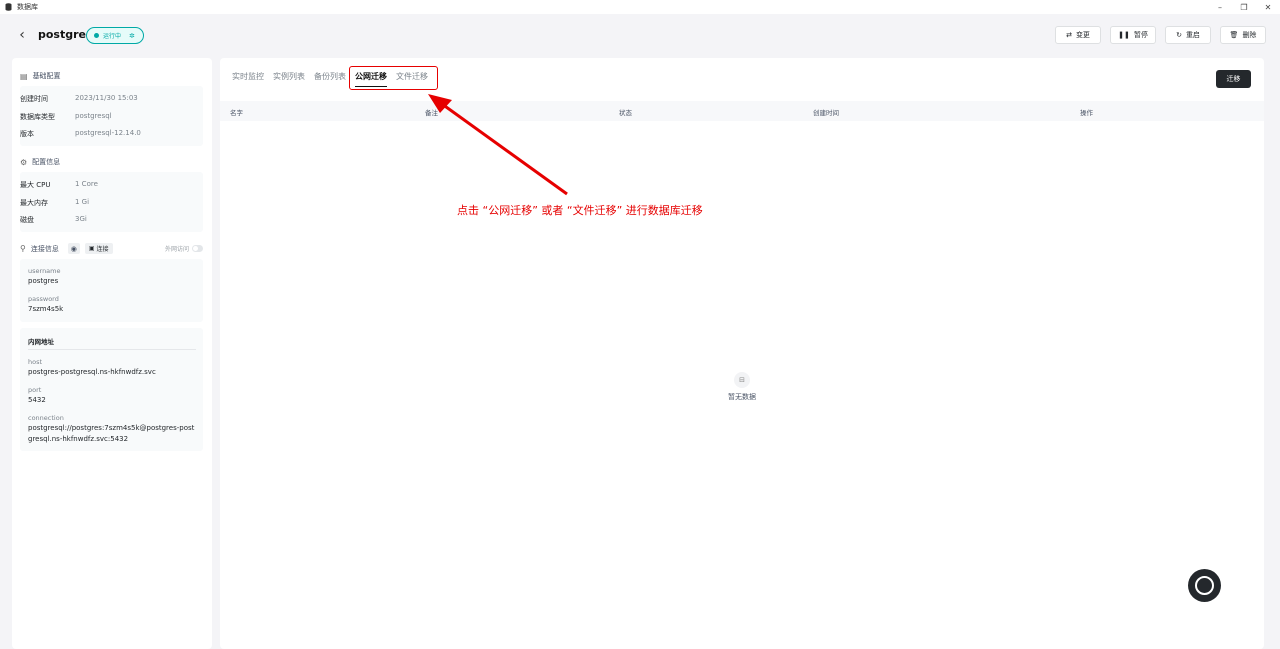 This screenshot has width=1280, height=649. I want to click on external-access: 外网访问, so click(184, 248).